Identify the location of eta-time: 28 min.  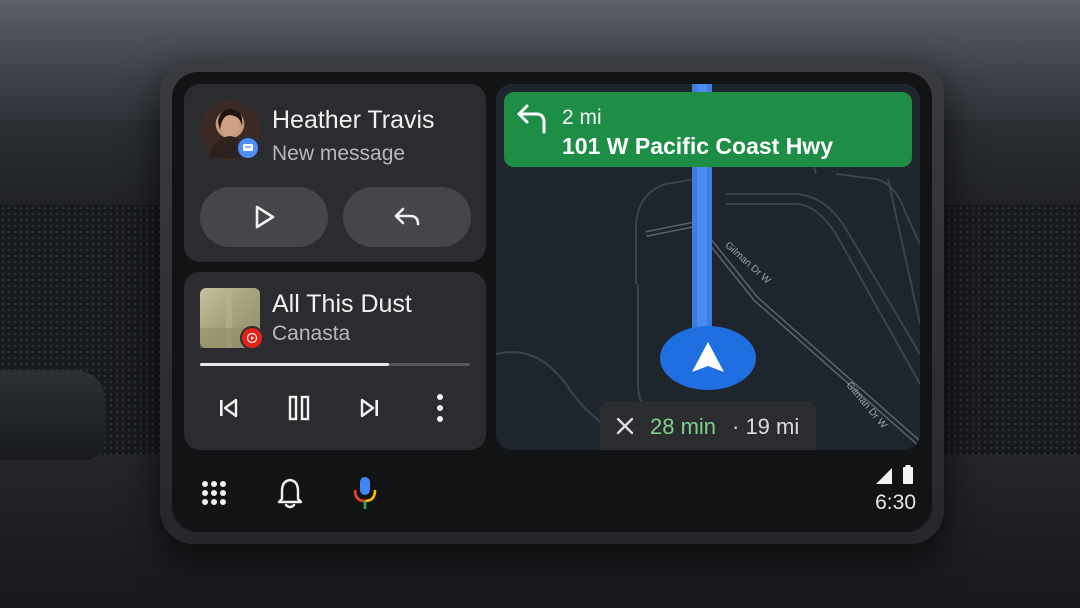
(683, 426).